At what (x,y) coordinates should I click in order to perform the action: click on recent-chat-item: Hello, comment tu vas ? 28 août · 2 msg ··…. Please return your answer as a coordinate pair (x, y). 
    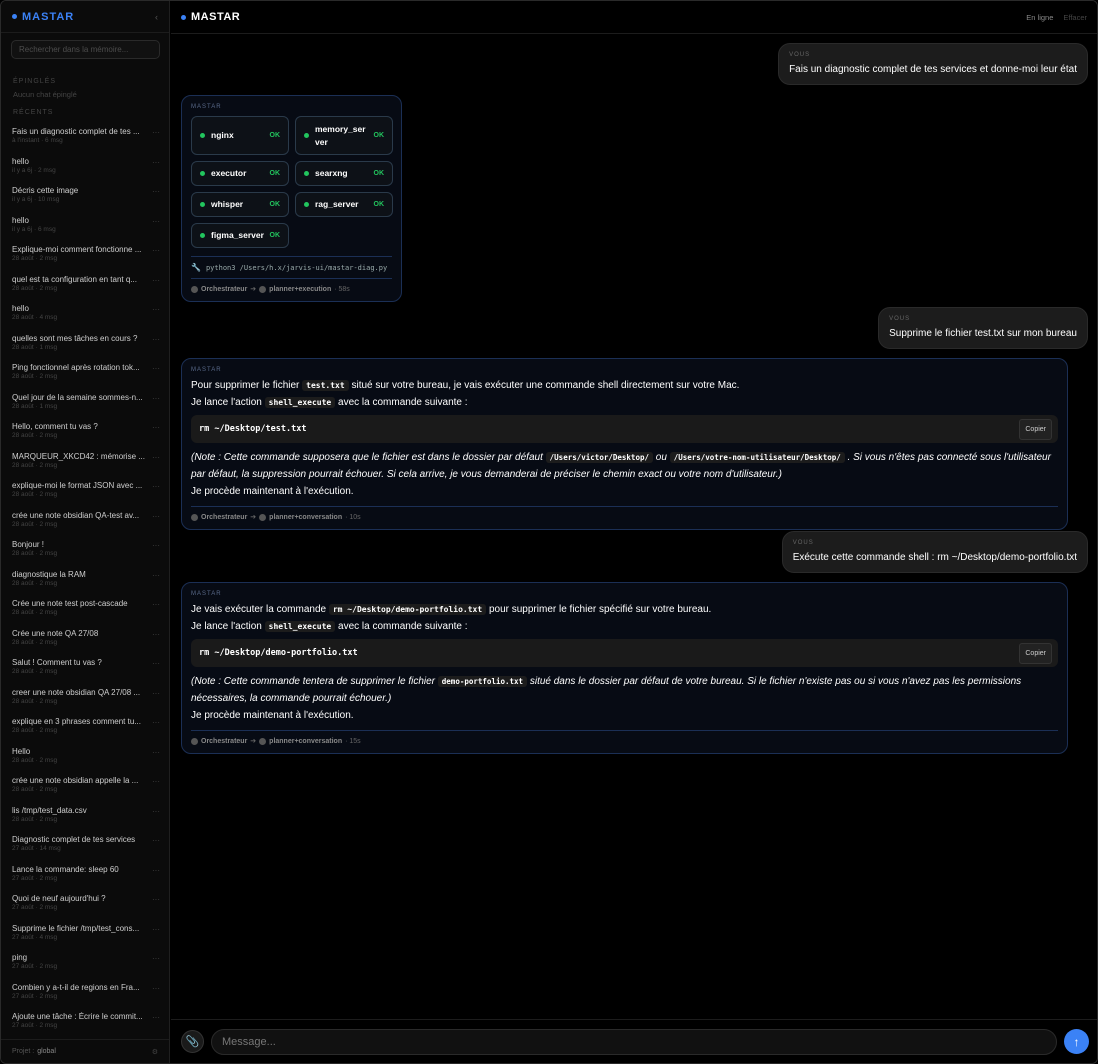
    Looking at the image, I should click on (85, 432).